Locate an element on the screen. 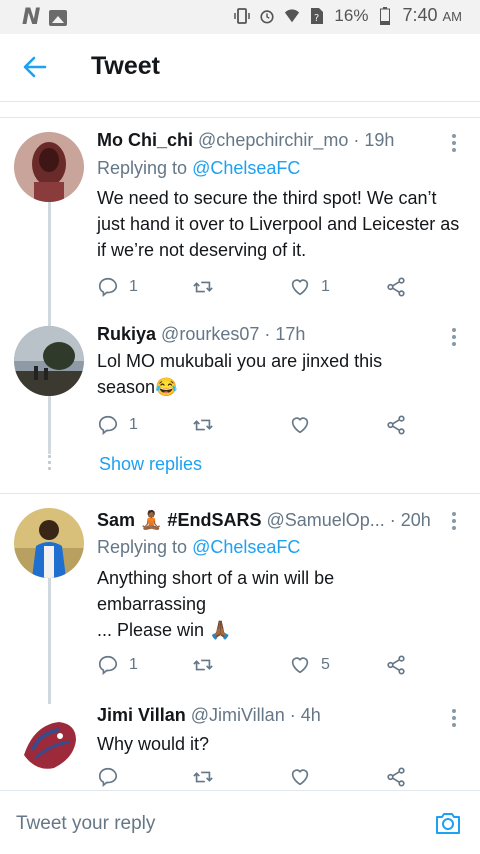  clock: 7:40 AM is located at coordinates (432, 15).